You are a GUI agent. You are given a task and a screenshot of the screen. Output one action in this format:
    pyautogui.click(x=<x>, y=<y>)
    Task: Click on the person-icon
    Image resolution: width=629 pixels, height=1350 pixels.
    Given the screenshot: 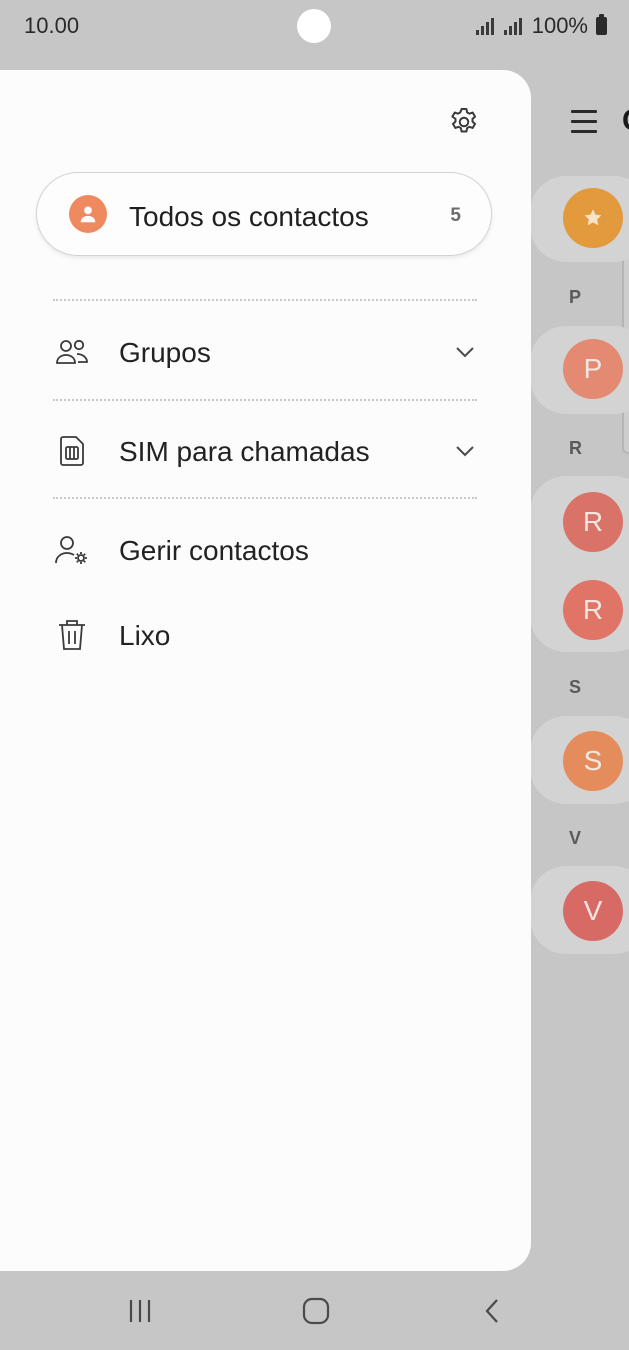 What is the action you would take?
    pyautogui.click(x=88, y=214)
    